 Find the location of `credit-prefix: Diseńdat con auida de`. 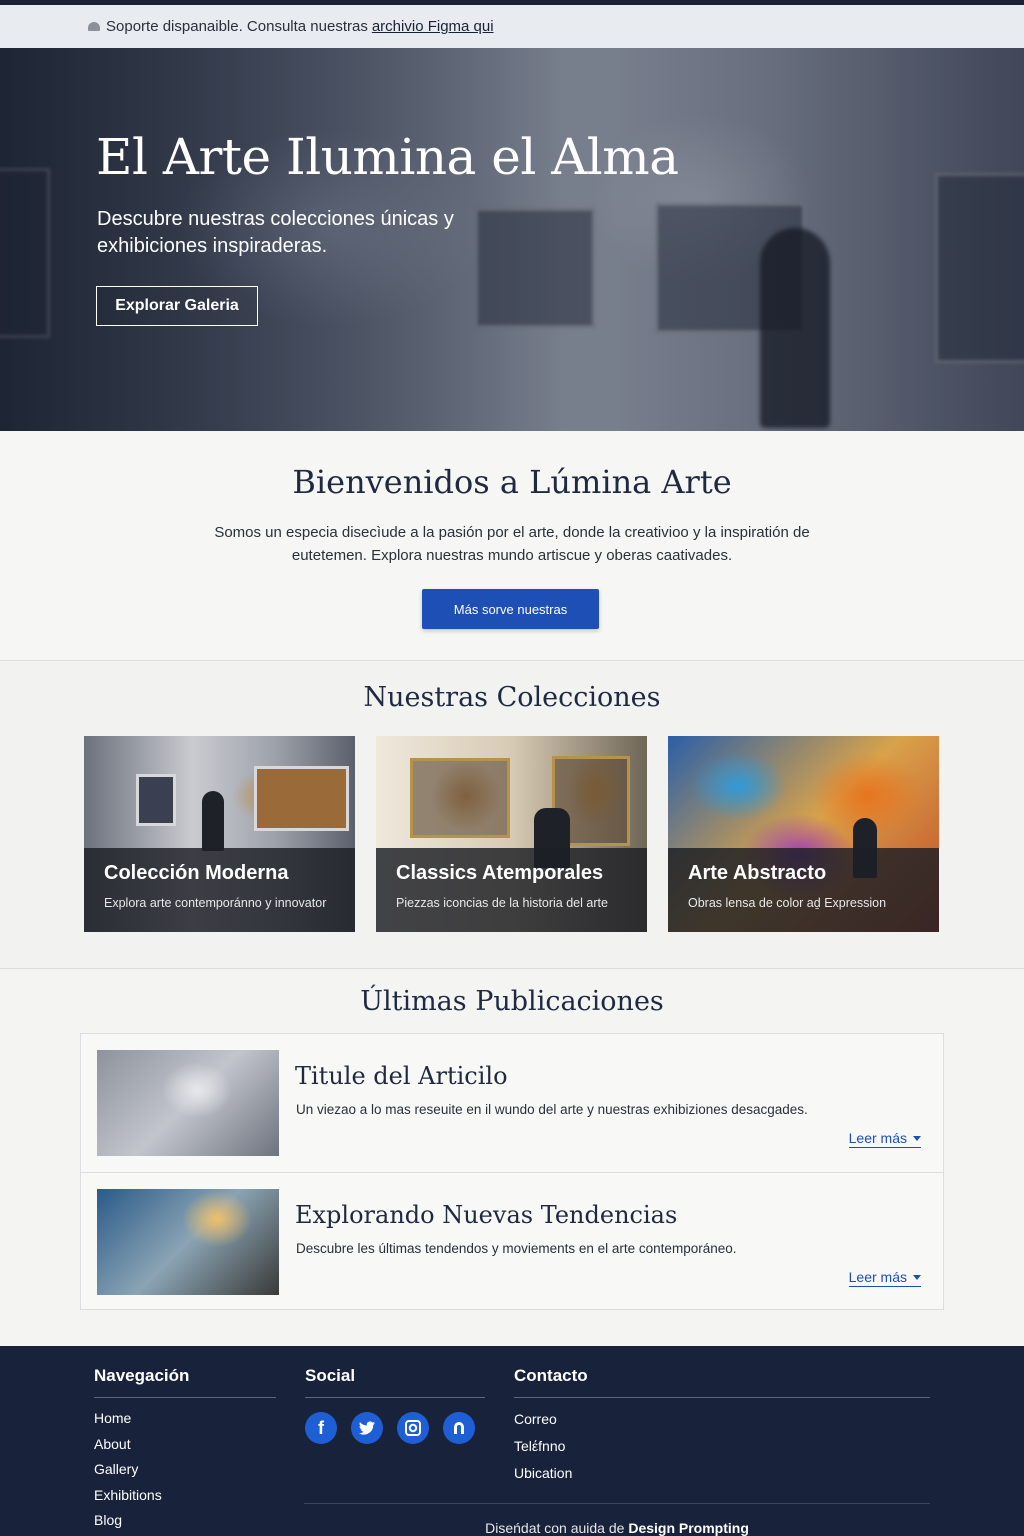

credit-prefix: Diseńdat con auida de is located at coordinates (555, 1528).